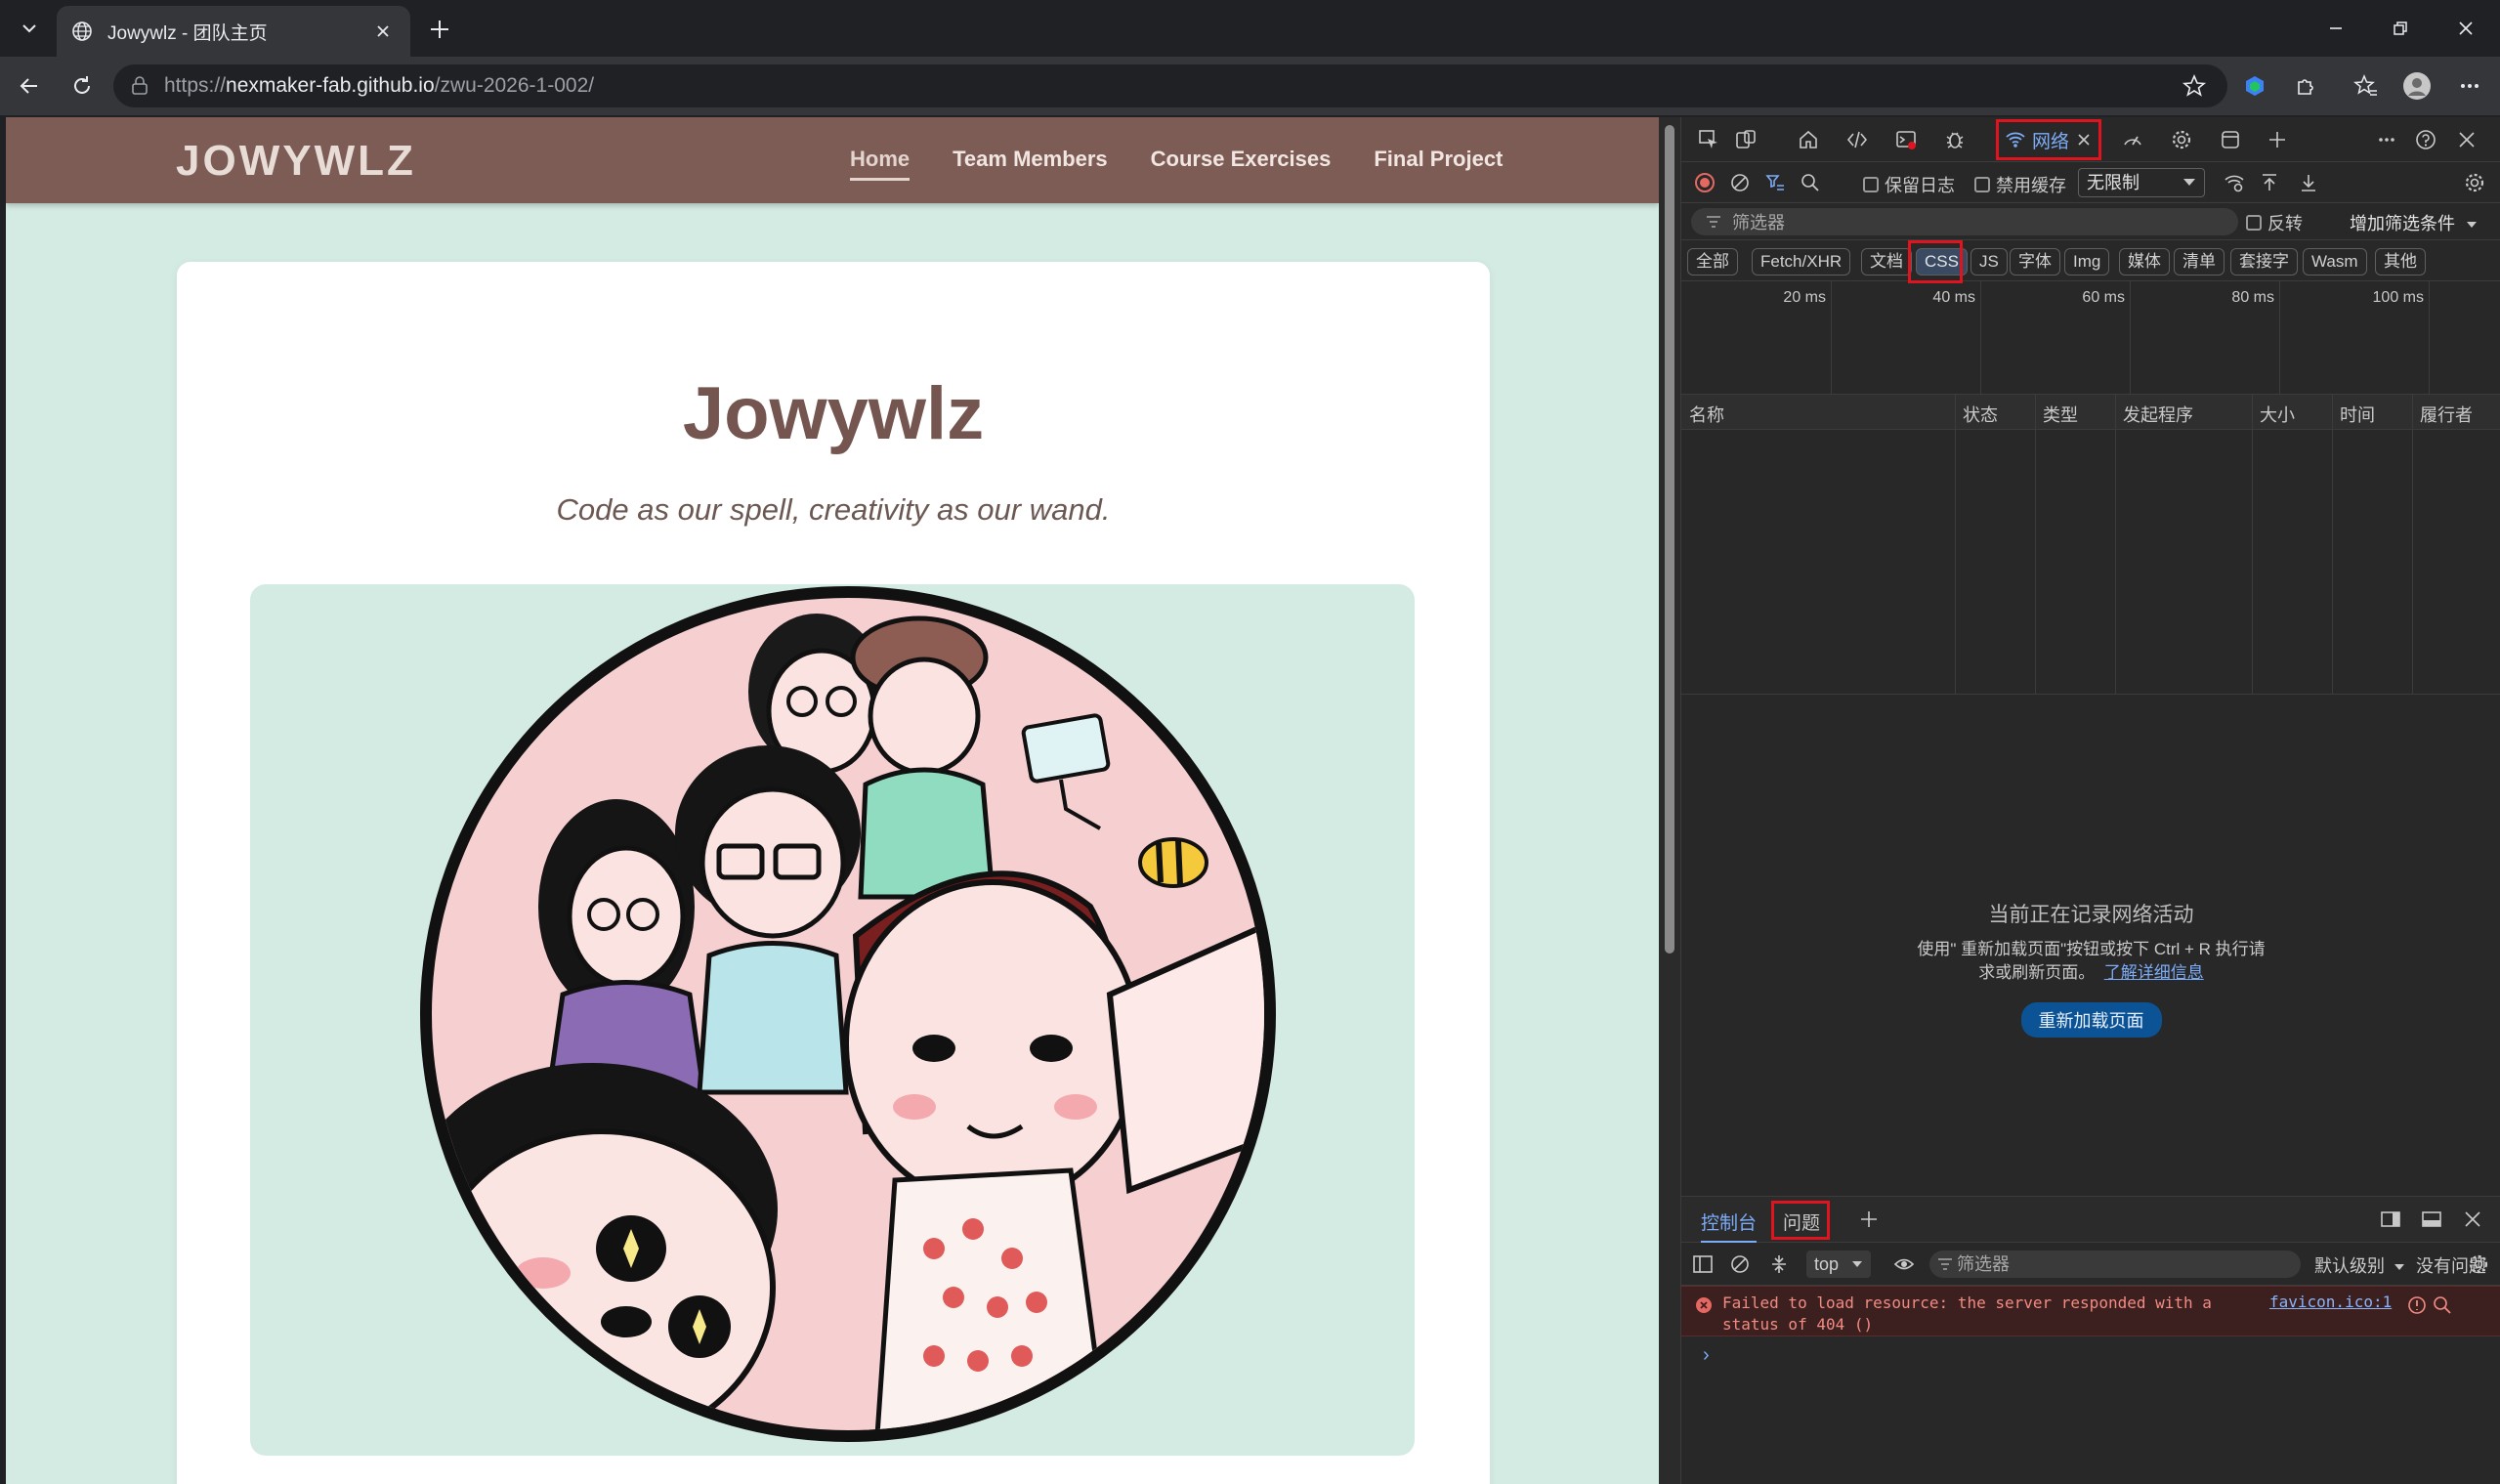 The width and height of the screenshot is (2500, 1484). What do you see at coordinates (2035, 262) in the screenshot?
I see `type-filter-font: 字体` at bounding box center [2035, 262].